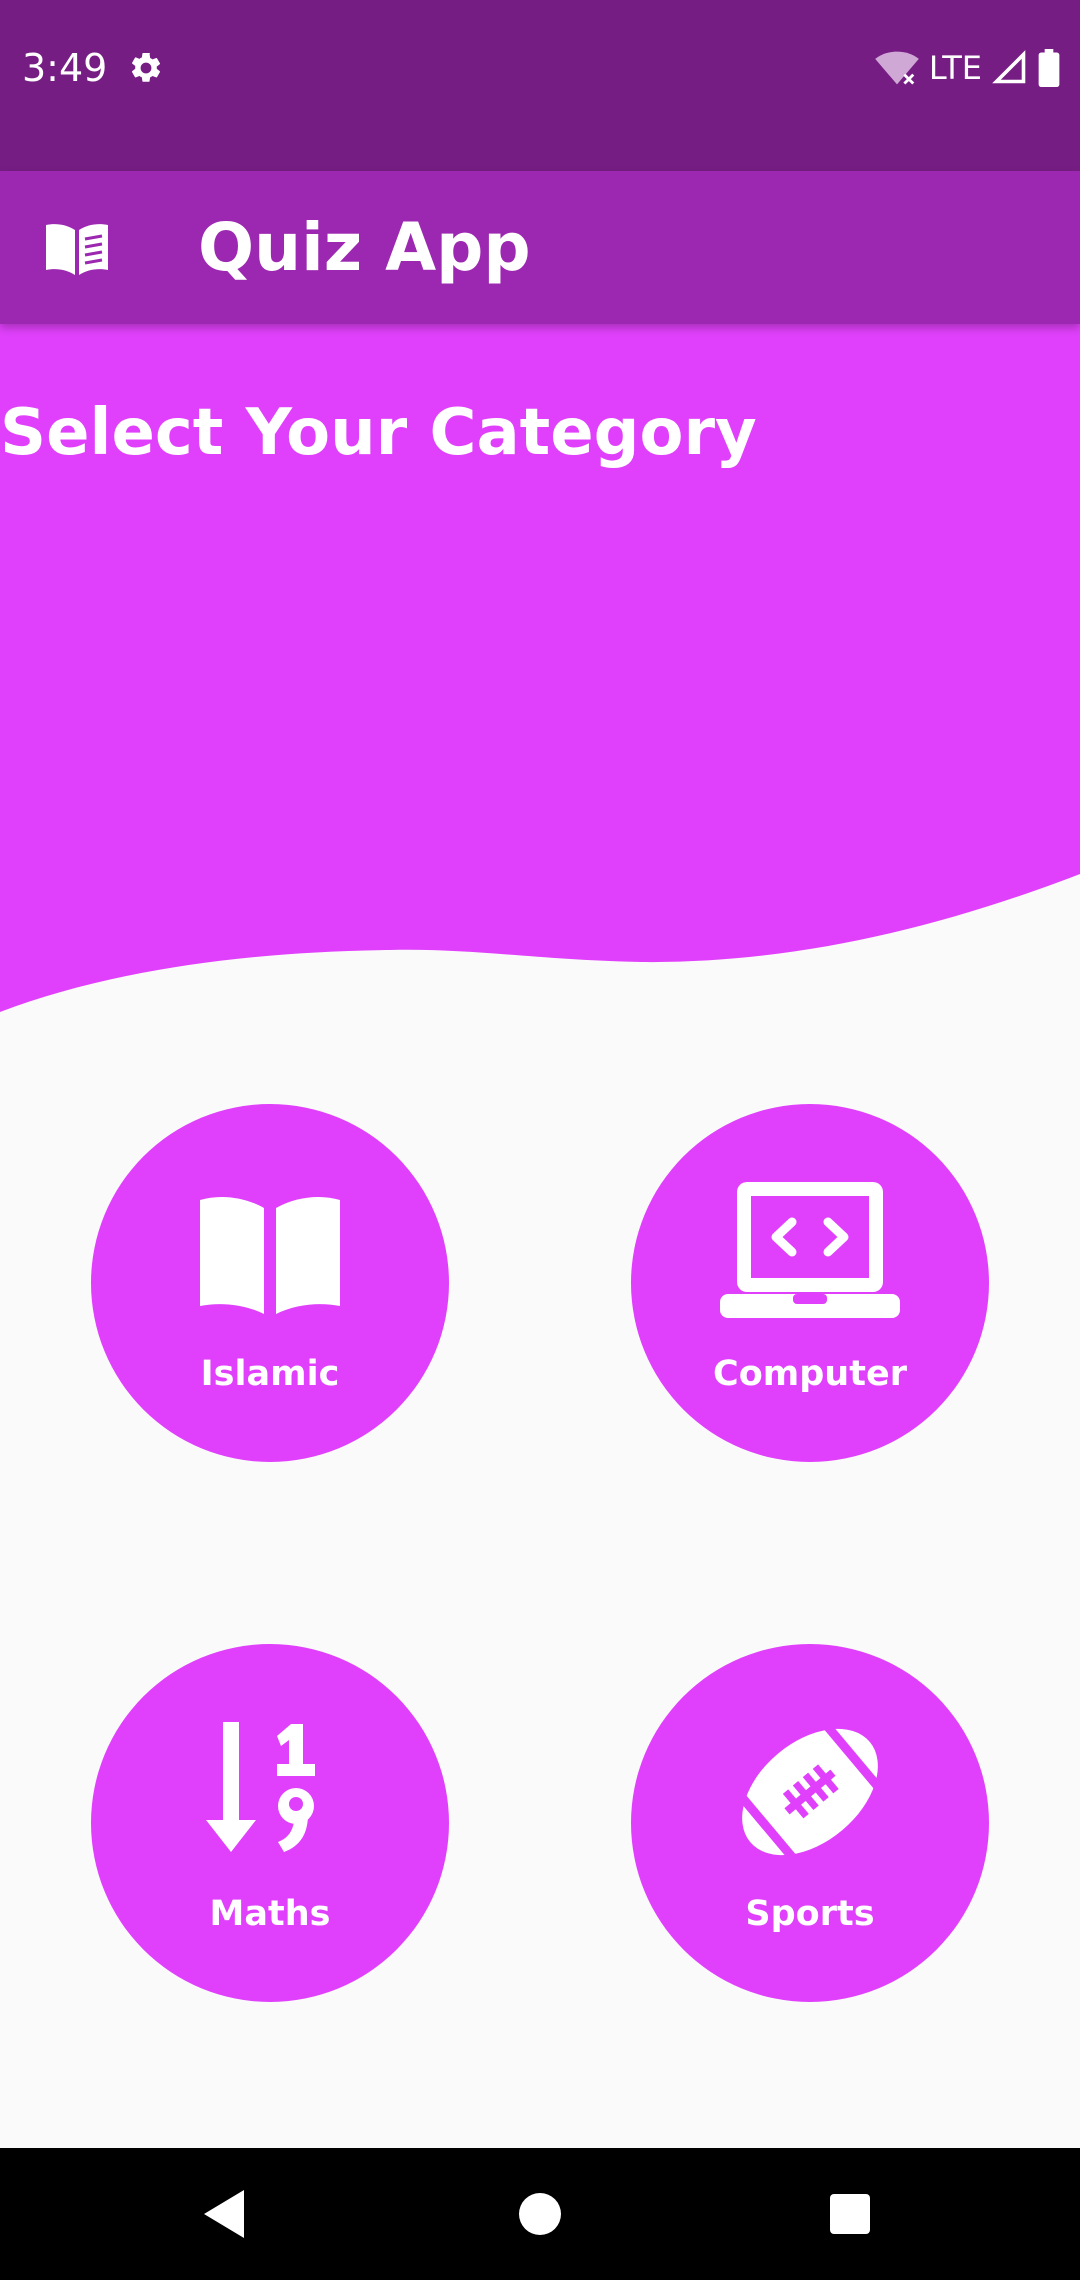  What do you see at coordinates (955, 68) in the screenshot?
I see `network-type: LTE` at bounding box center [955, 68].